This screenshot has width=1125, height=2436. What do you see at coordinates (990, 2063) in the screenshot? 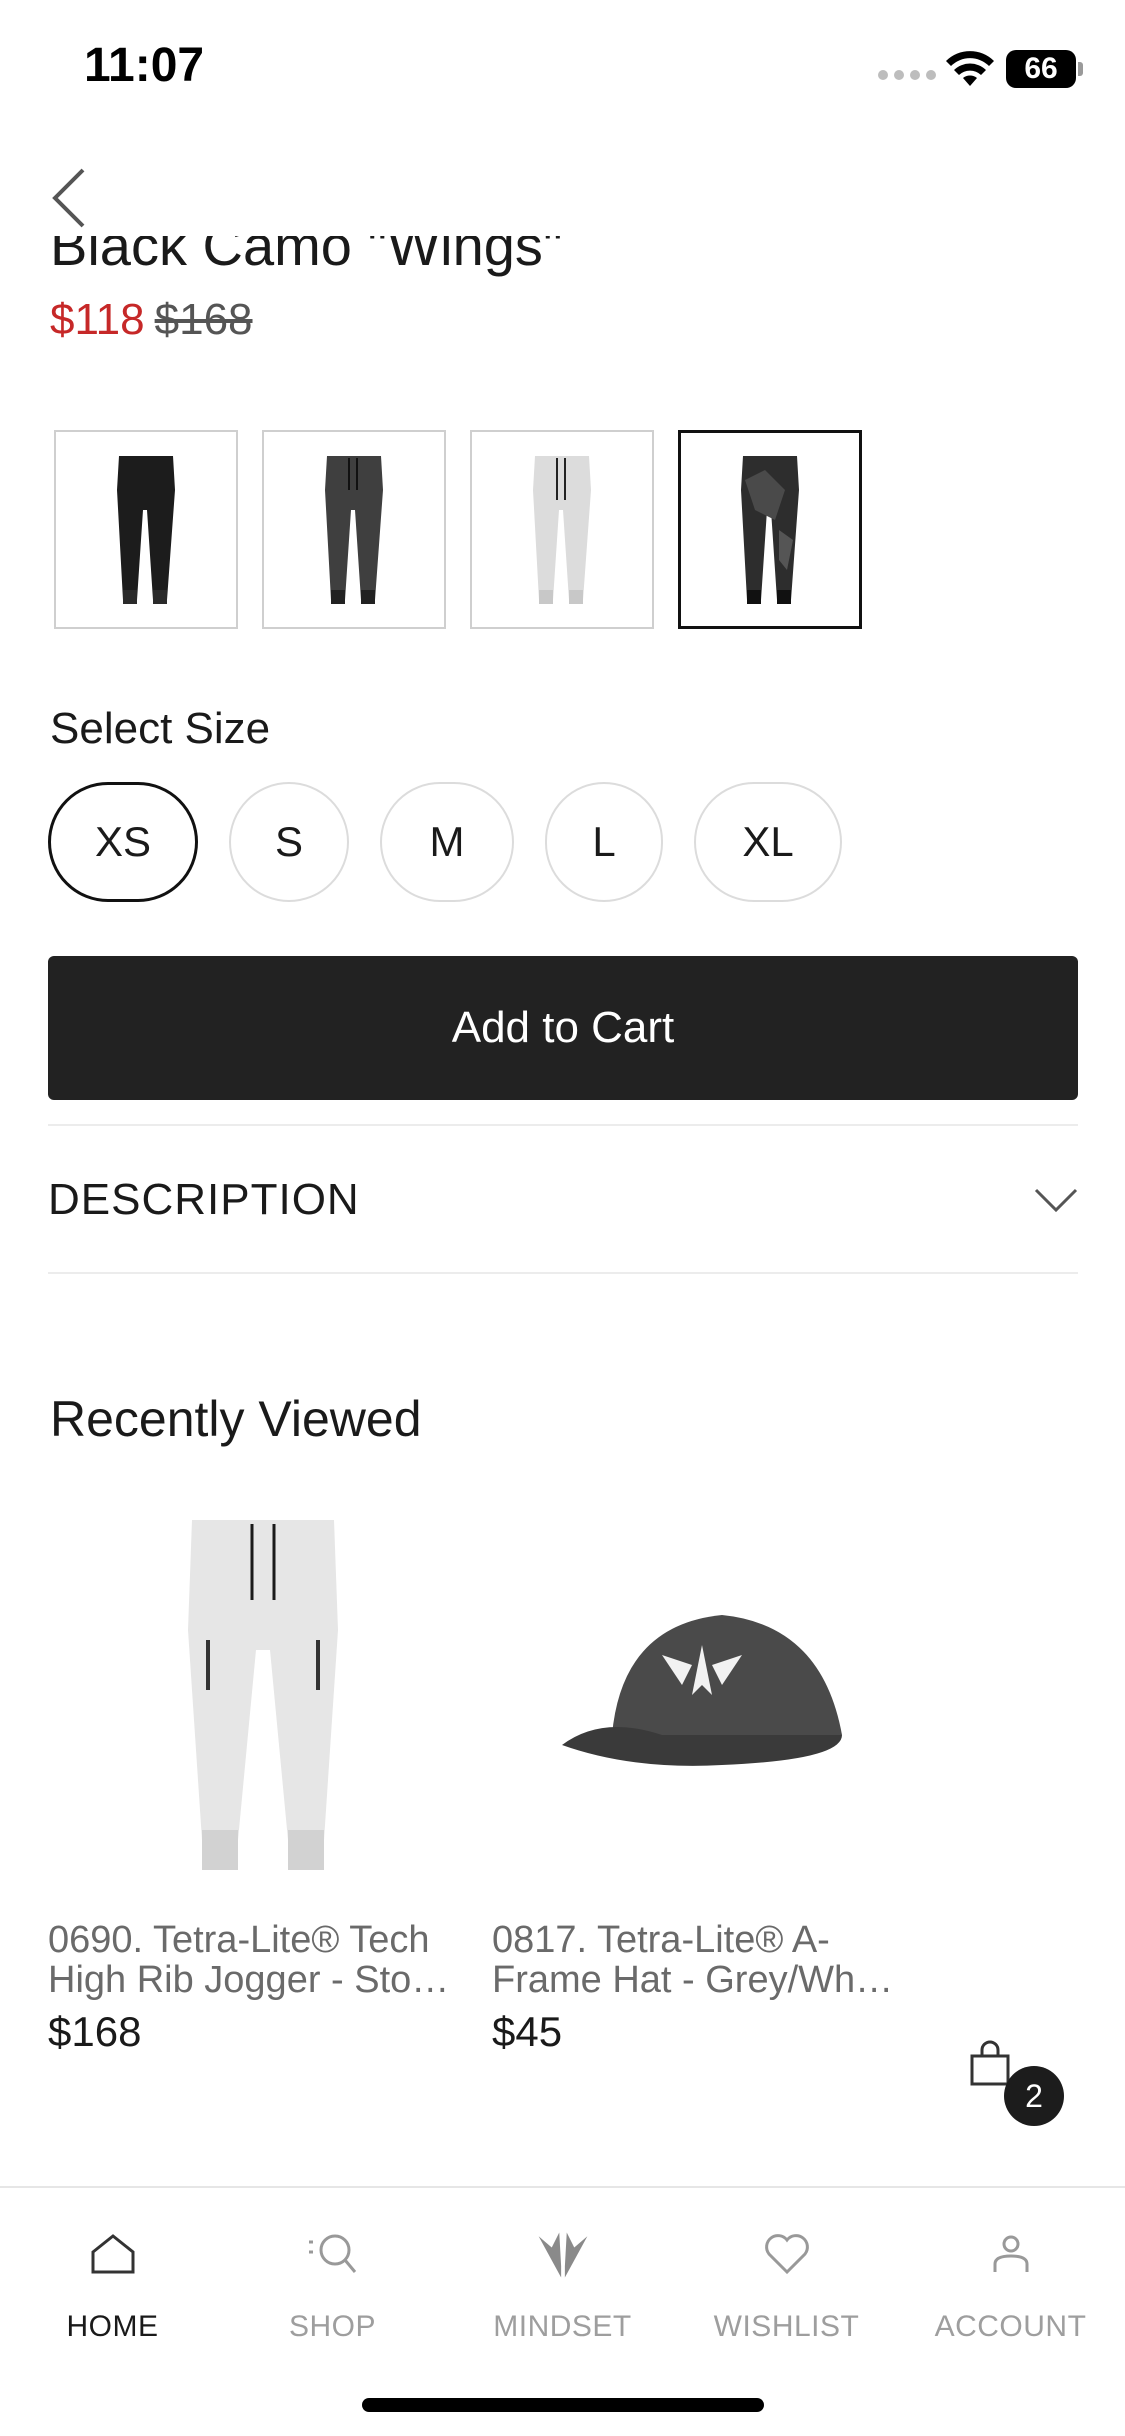
I see `shopping-bag-icon` at bounding box center [990, 2063].